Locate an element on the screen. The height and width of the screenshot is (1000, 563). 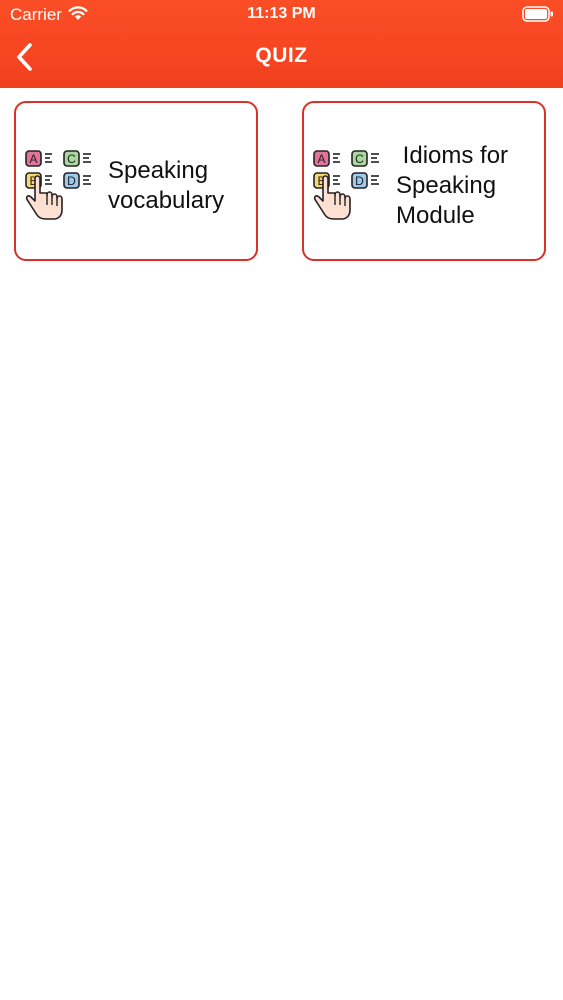
status-bar: Carrier 11:13 PM is located at coordinates (281, 15).